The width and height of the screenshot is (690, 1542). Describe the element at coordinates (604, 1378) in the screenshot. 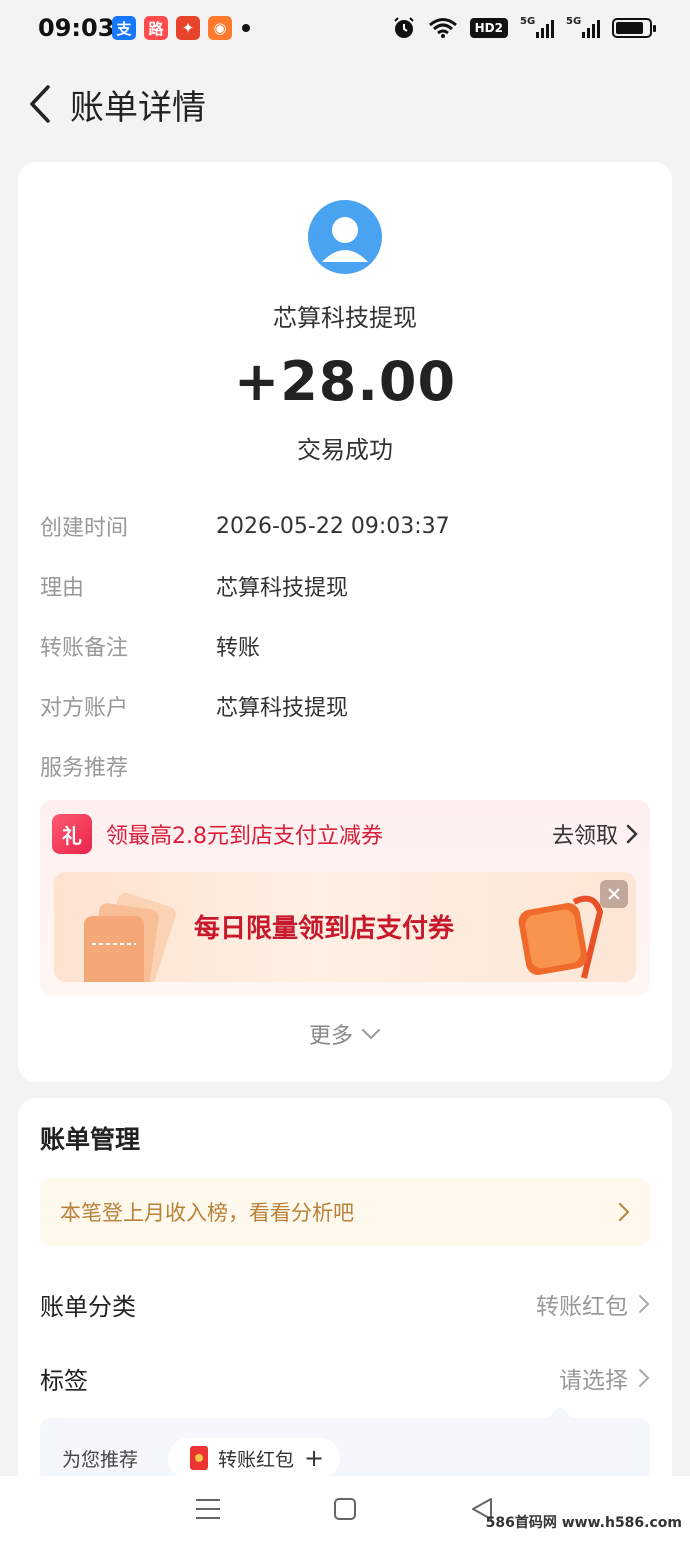

I see `tag-select: 请选择` at that location.